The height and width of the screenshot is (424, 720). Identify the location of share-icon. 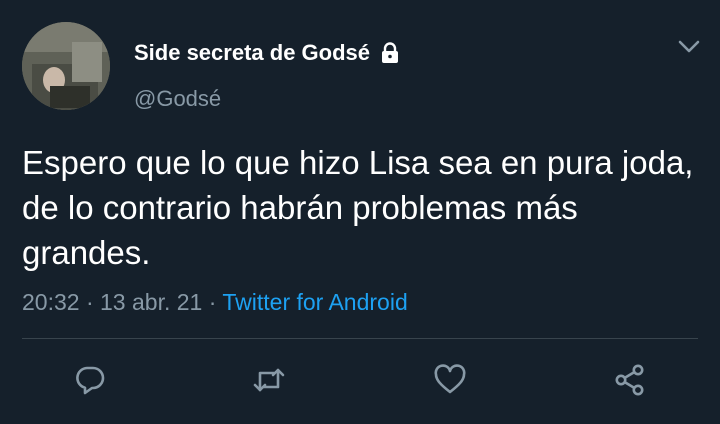
(629, 380).